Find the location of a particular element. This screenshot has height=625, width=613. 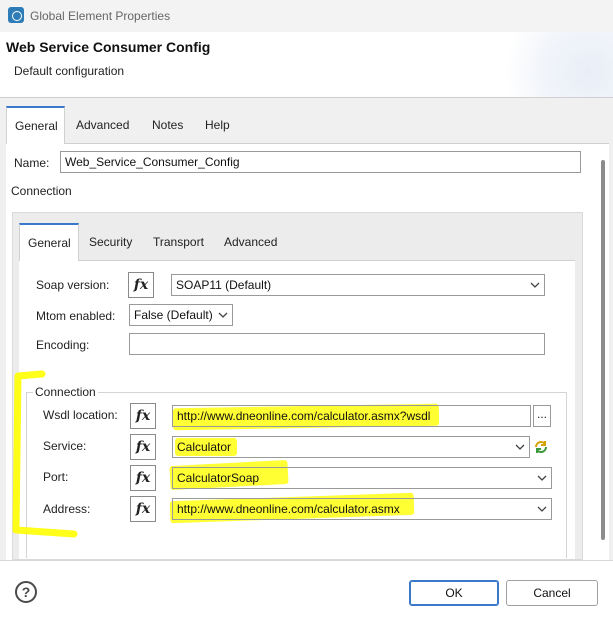

tab-advanced: Advanced is located at coordinates (102, 125).